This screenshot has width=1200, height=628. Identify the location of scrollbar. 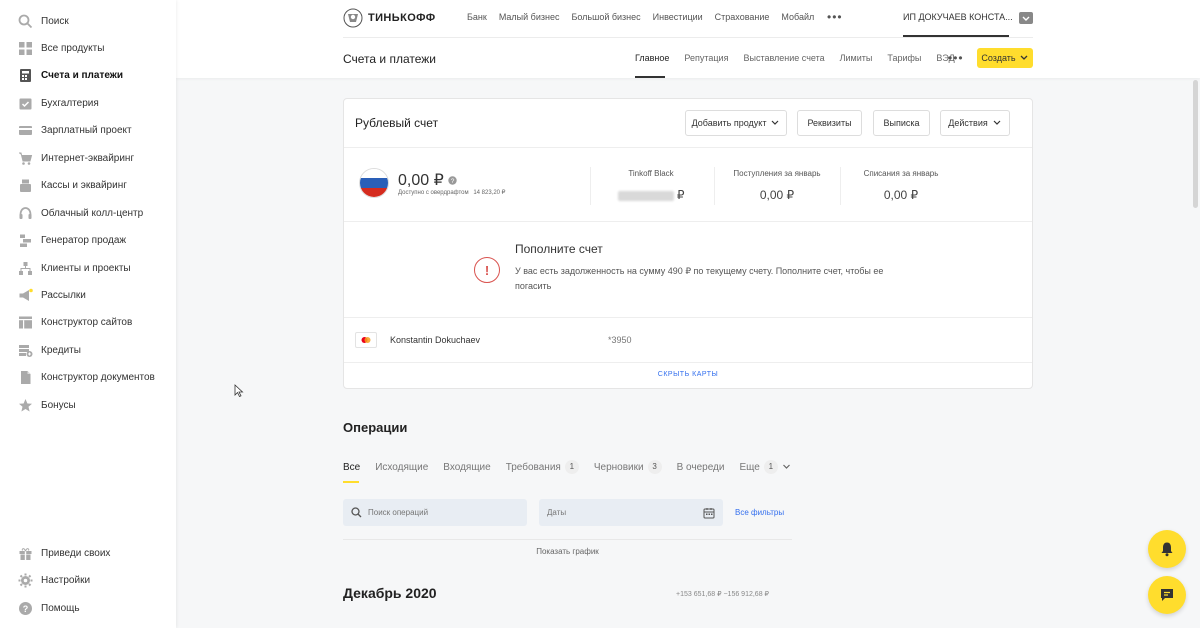
(1195, 144).